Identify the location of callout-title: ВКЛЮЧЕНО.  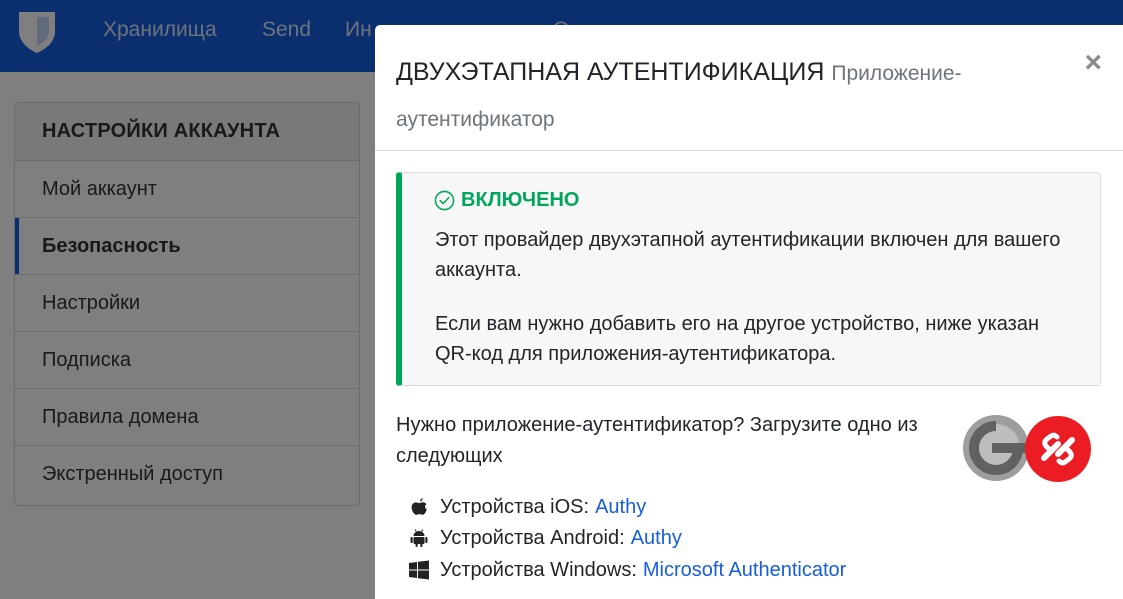
(506, 200).